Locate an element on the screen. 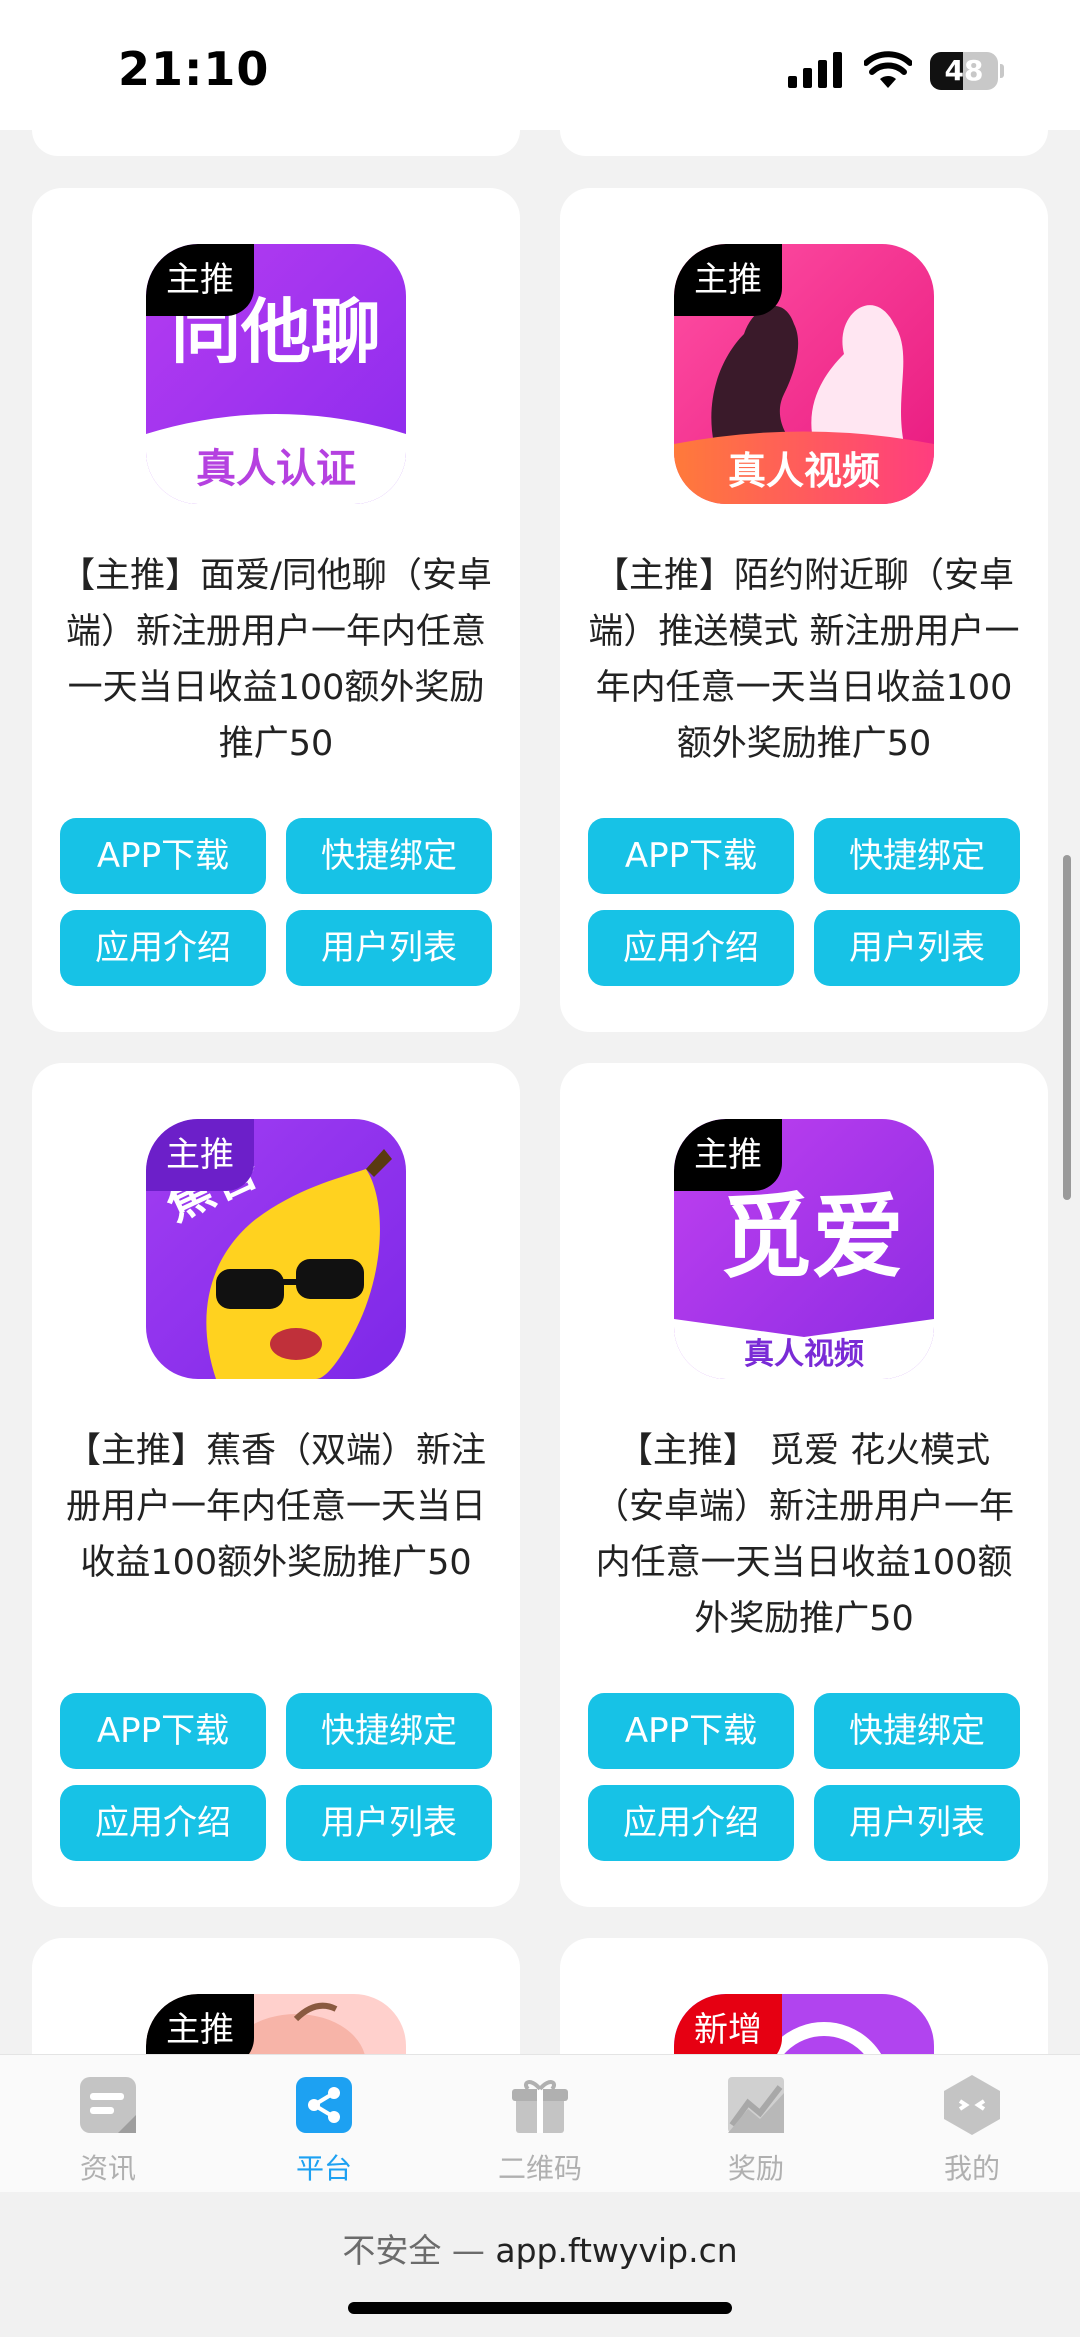 The height and width of the screenshot is (2337, 1080). status-bar: 21:10 48 is located at coordinates (540, 65).